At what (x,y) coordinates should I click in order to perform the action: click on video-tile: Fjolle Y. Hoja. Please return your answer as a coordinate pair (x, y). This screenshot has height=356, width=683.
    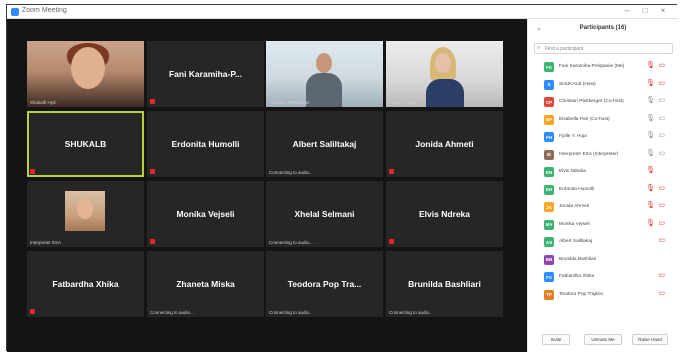
    Looking at the image, I should click on (444, 74).